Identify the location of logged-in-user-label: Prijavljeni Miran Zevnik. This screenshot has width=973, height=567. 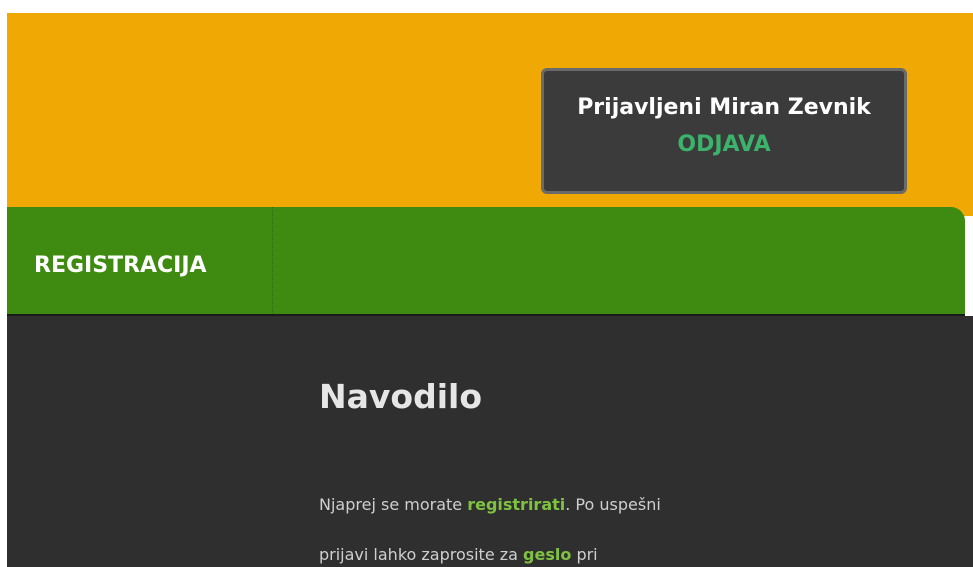
(724, 107).